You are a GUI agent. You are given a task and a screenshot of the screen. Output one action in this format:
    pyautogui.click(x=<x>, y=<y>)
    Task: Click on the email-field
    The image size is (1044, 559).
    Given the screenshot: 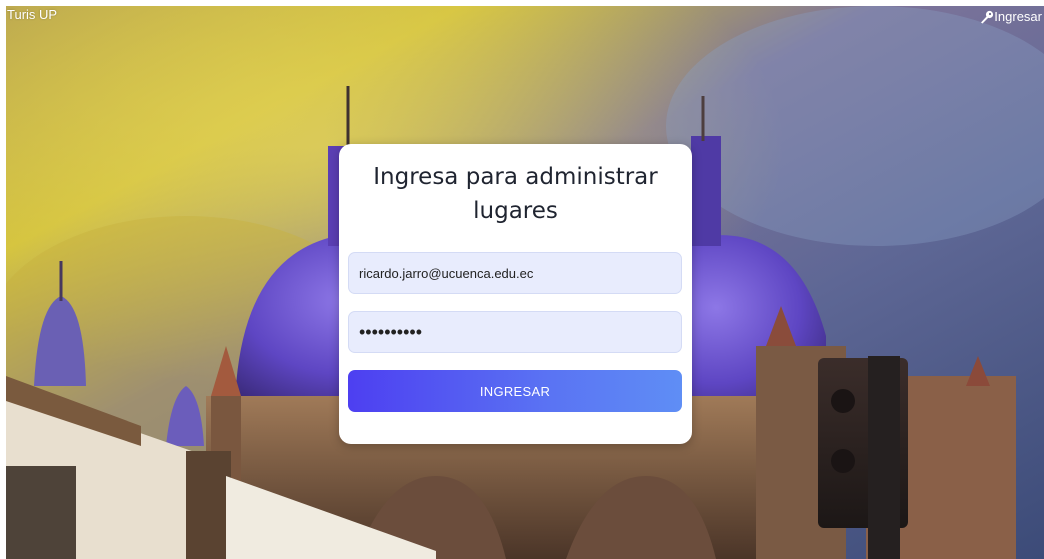 What is the action you would take?
    pyautogui.click(x=515, y=273)
    